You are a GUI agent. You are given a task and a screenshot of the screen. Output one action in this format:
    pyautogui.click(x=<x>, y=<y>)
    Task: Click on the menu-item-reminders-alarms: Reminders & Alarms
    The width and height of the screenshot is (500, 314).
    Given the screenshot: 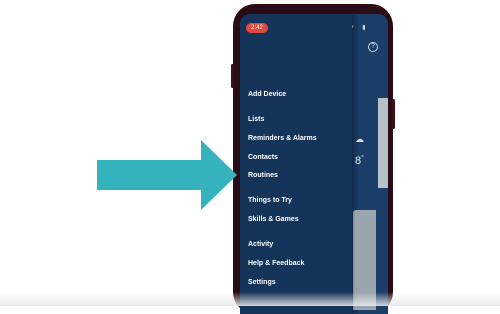 What is the action you would take?
    pyautogui.click(x=282, y=138)
    